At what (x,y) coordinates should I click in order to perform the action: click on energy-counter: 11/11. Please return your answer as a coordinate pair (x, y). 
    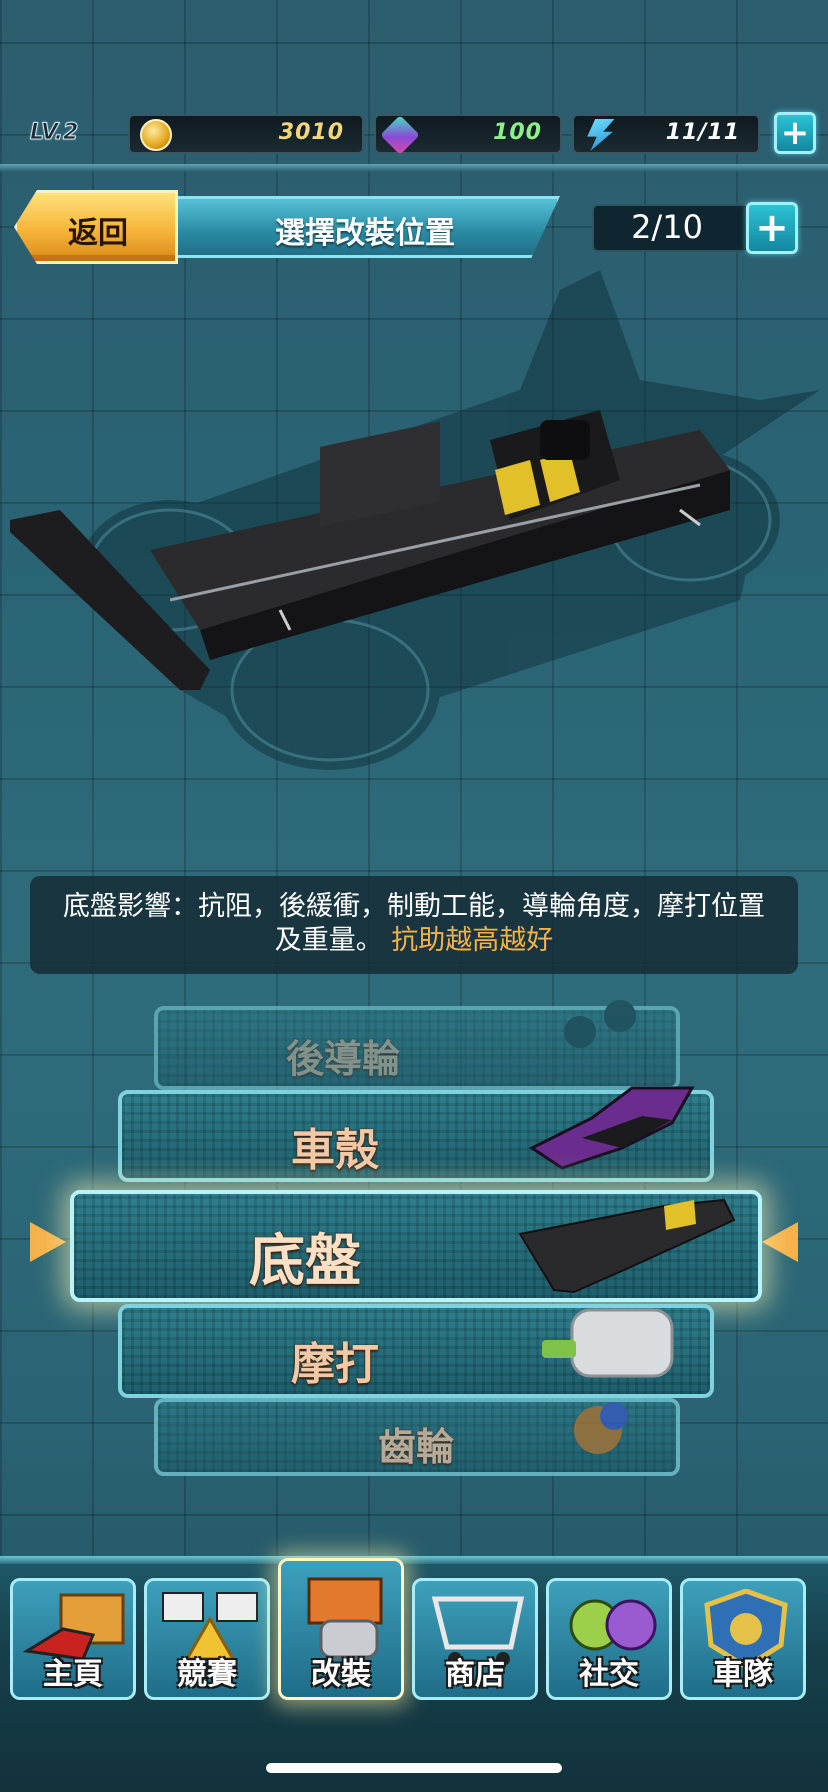
    Looking at the image, I should click on (666, 134).